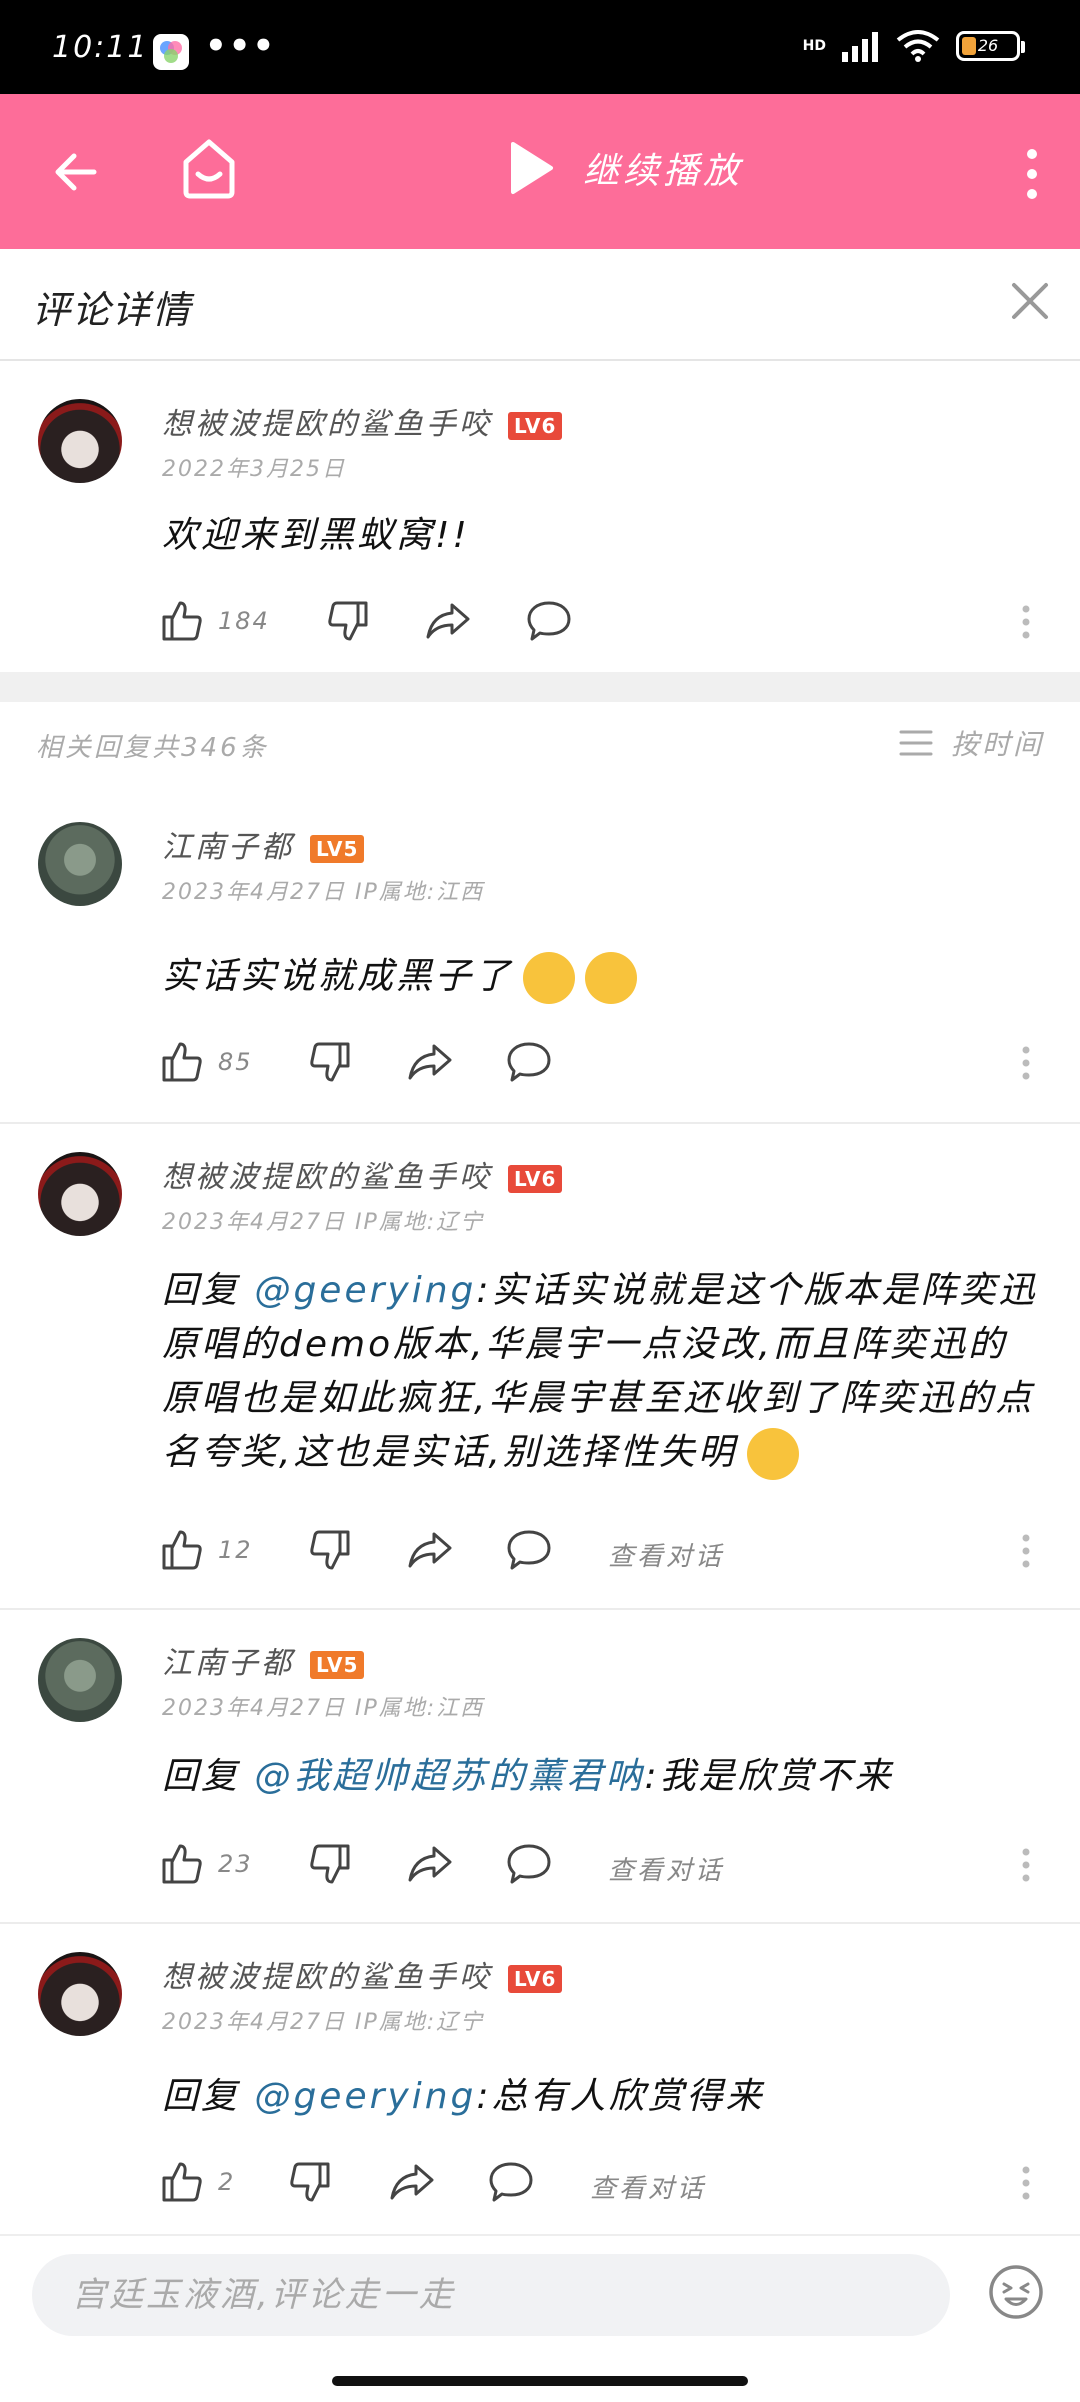 Image resolution: width=1080 pixels, height=2402 pixels. What do you see at coordinates (449, 1776) in the screenshot?
I see `mention-link: @我超帅超苏的薰君呐` at bounding box center [449, 1776].